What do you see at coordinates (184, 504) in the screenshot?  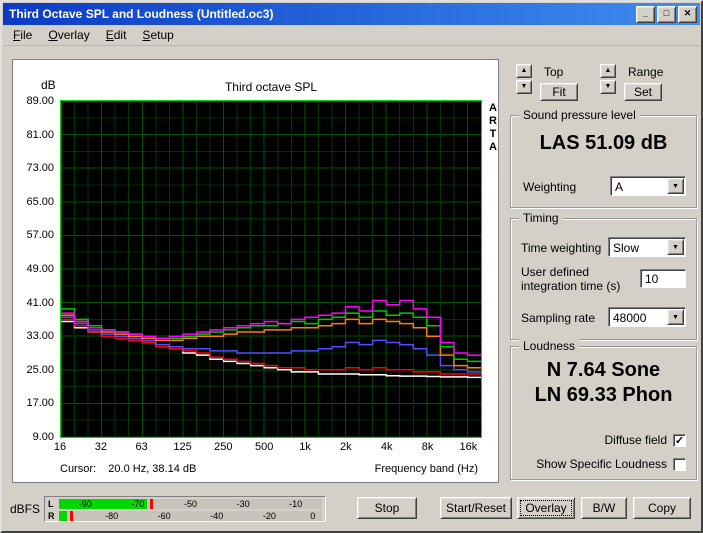 I see `meter-channel-l: L -90 -70 -50 -30 -10` at bounding box center [184, 504].